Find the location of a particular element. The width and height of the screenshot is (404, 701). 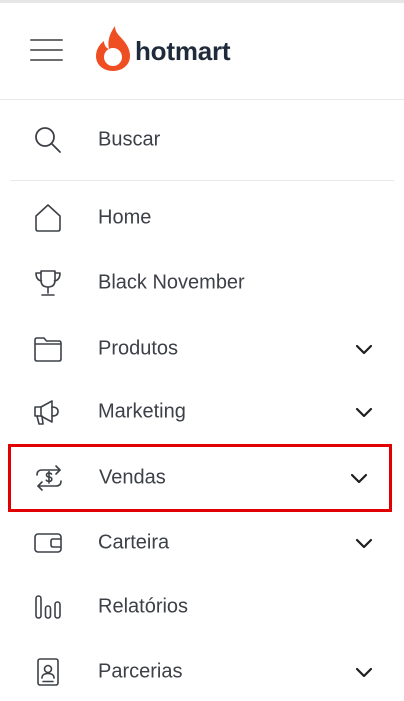

hamburger-menu-icon is located at coordinates (46, 50).